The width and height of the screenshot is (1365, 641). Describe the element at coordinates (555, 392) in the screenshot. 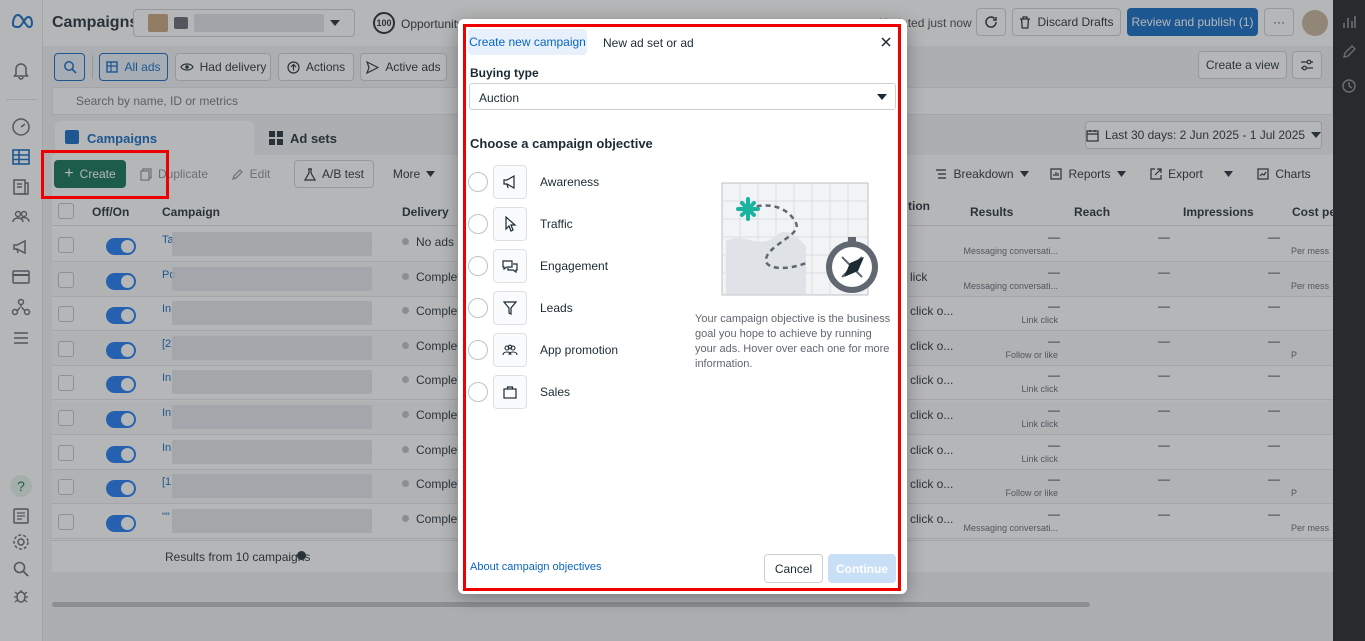

I see `objective-label: Sales` at that location.